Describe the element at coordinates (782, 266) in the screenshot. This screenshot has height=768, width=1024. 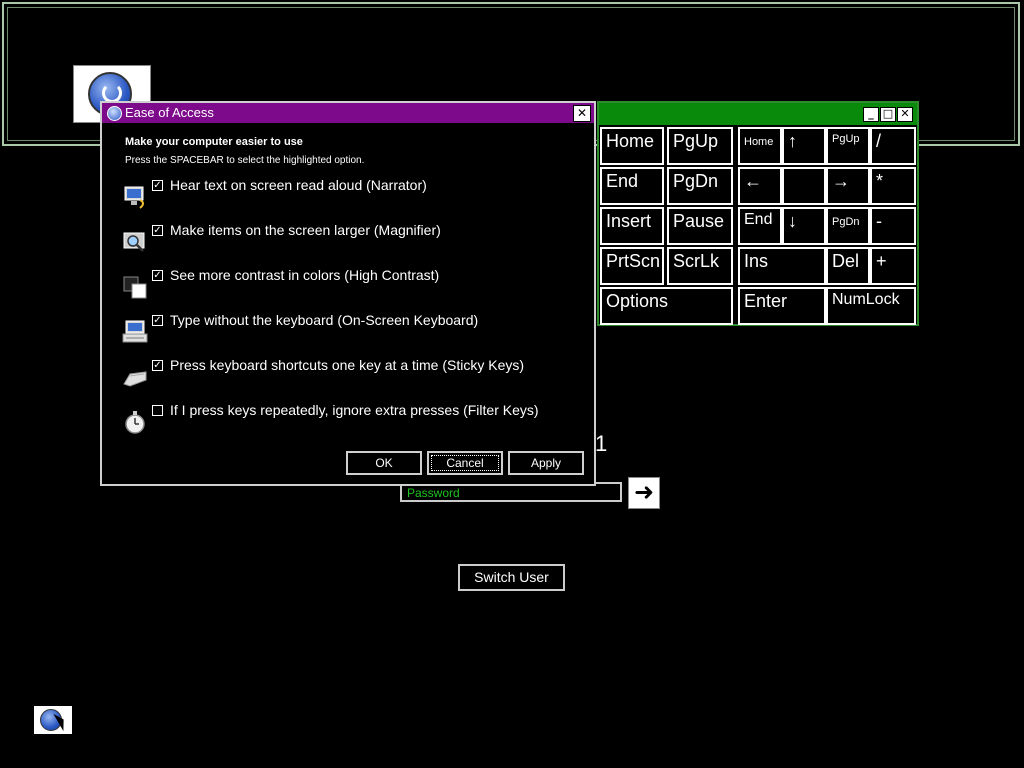
I see `key-ins: Ins` at that location.